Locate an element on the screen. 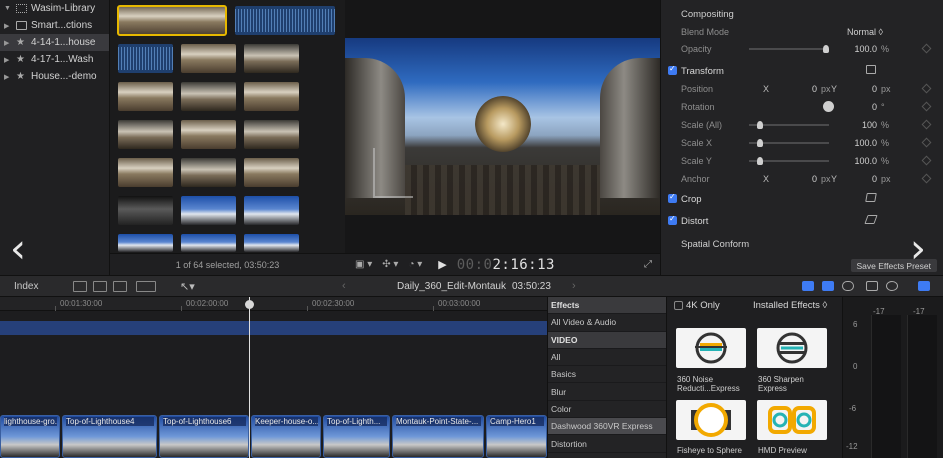 The height and width of the screenshot is (458, 943). play-icon: ▶ is located at coordinates (442, 264).